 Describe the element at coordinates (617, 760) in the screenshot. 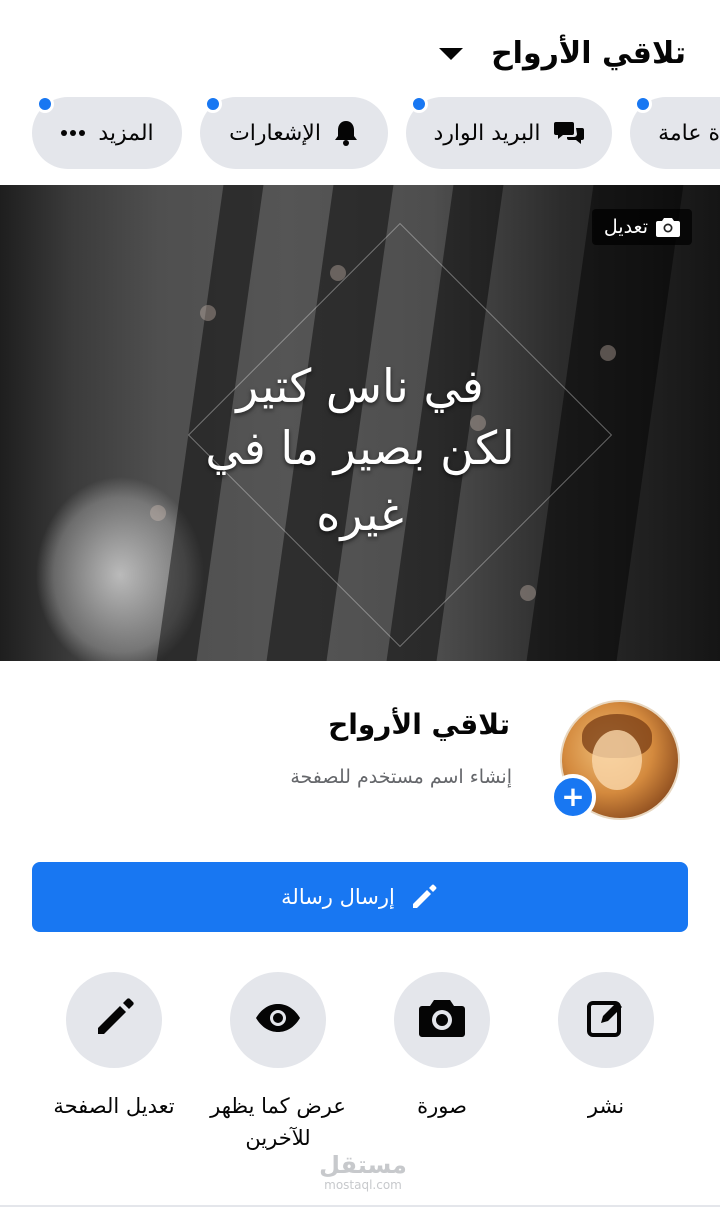

I see `avatar-face` at that location.